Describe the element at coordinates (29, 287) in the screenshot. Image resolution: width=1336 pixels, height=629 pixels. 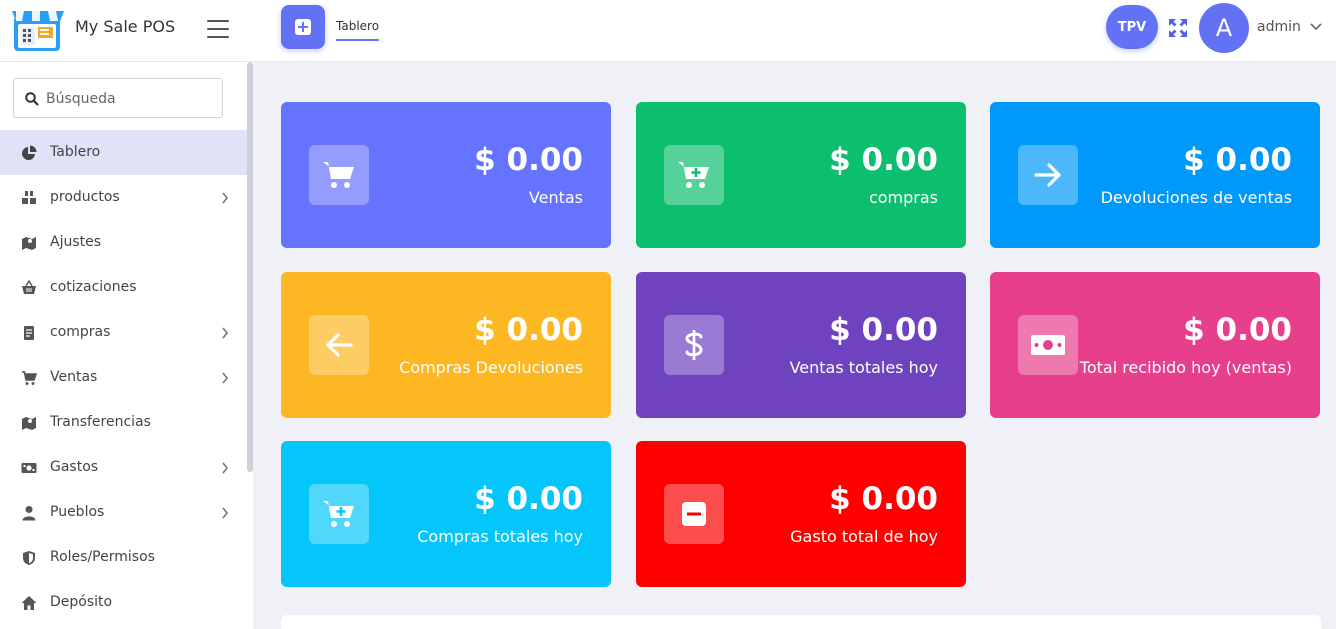
I see `basket-icon` at that location.